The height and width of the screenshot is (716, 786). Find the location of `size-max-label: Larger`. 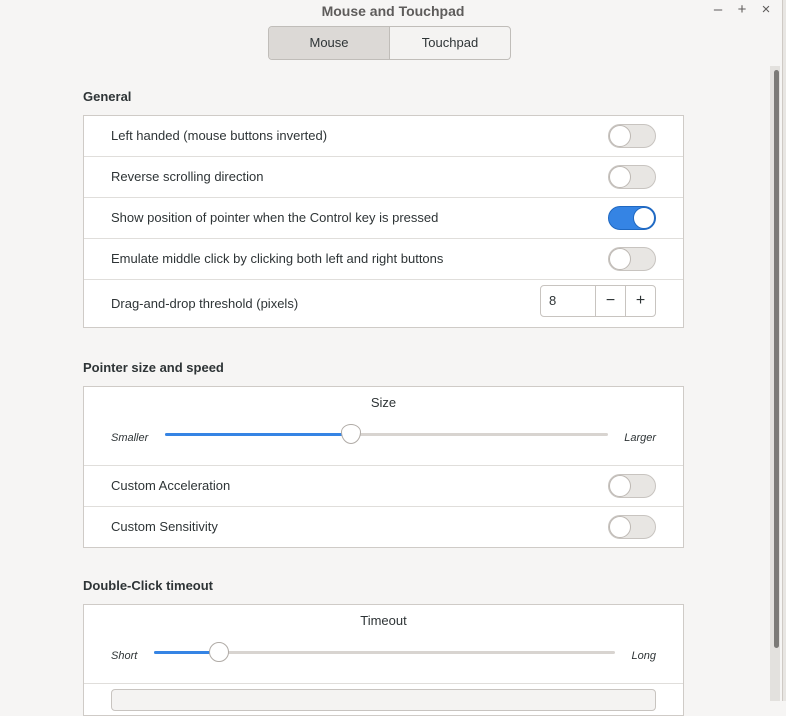

size-max-label: Larger is located at coordinates (640, 438).